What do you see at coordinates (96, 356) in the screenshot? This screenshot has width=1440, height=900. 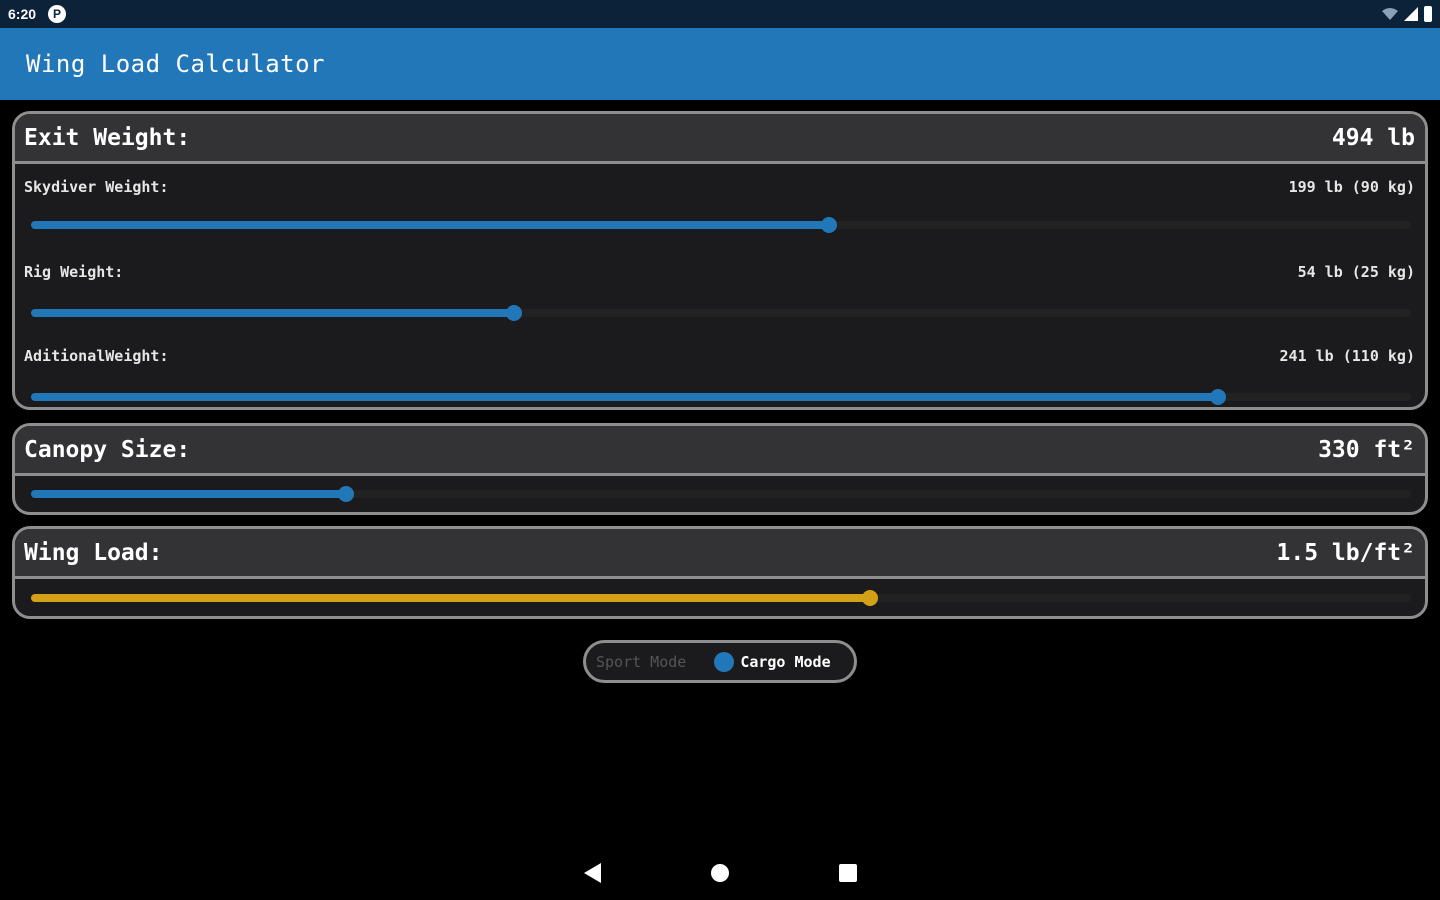 I see `additional-weight-label: AditionalWeight:` at bounding box center [96, 356].